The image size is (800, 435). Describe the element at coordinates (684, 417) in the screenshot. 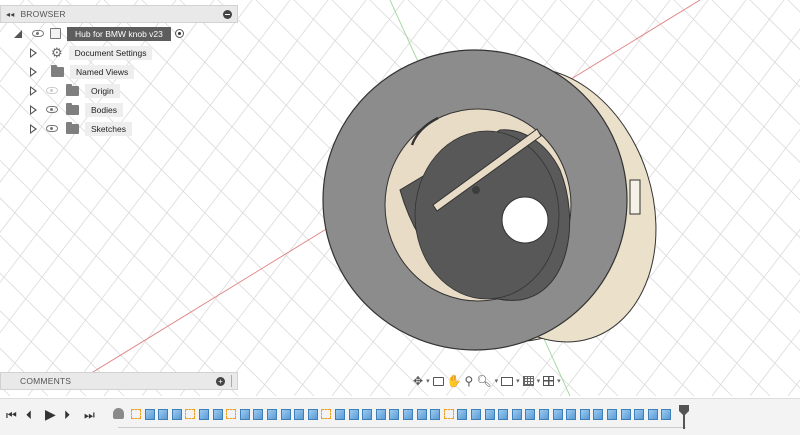

I see `timeline-marker-icon` at that location.